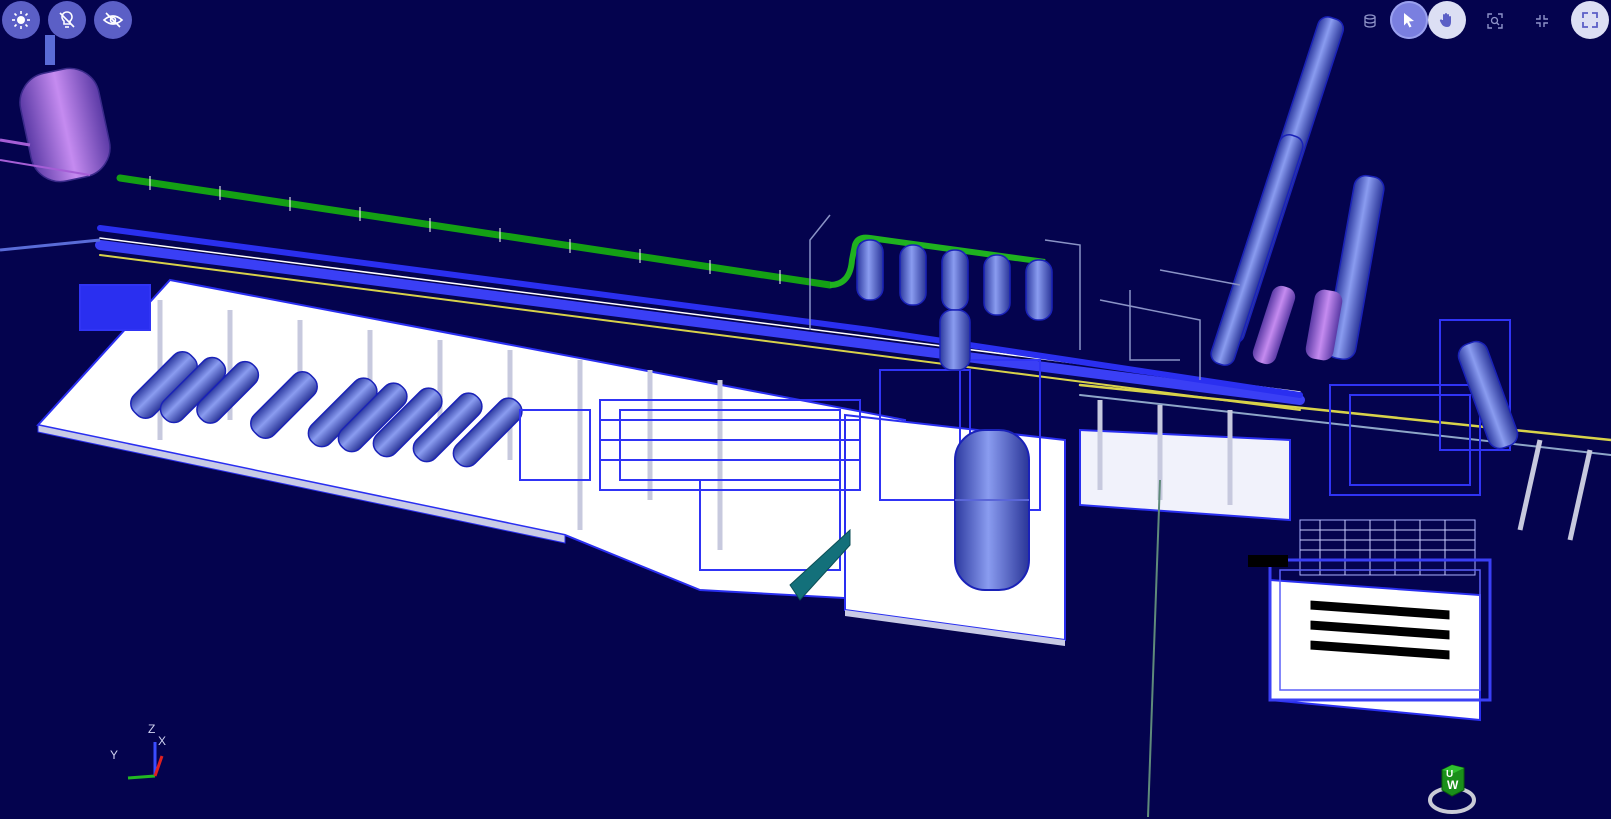 The width and height of the screenshot is (1611, 819). I want to click on shrink-icon, so click(1542, 21).